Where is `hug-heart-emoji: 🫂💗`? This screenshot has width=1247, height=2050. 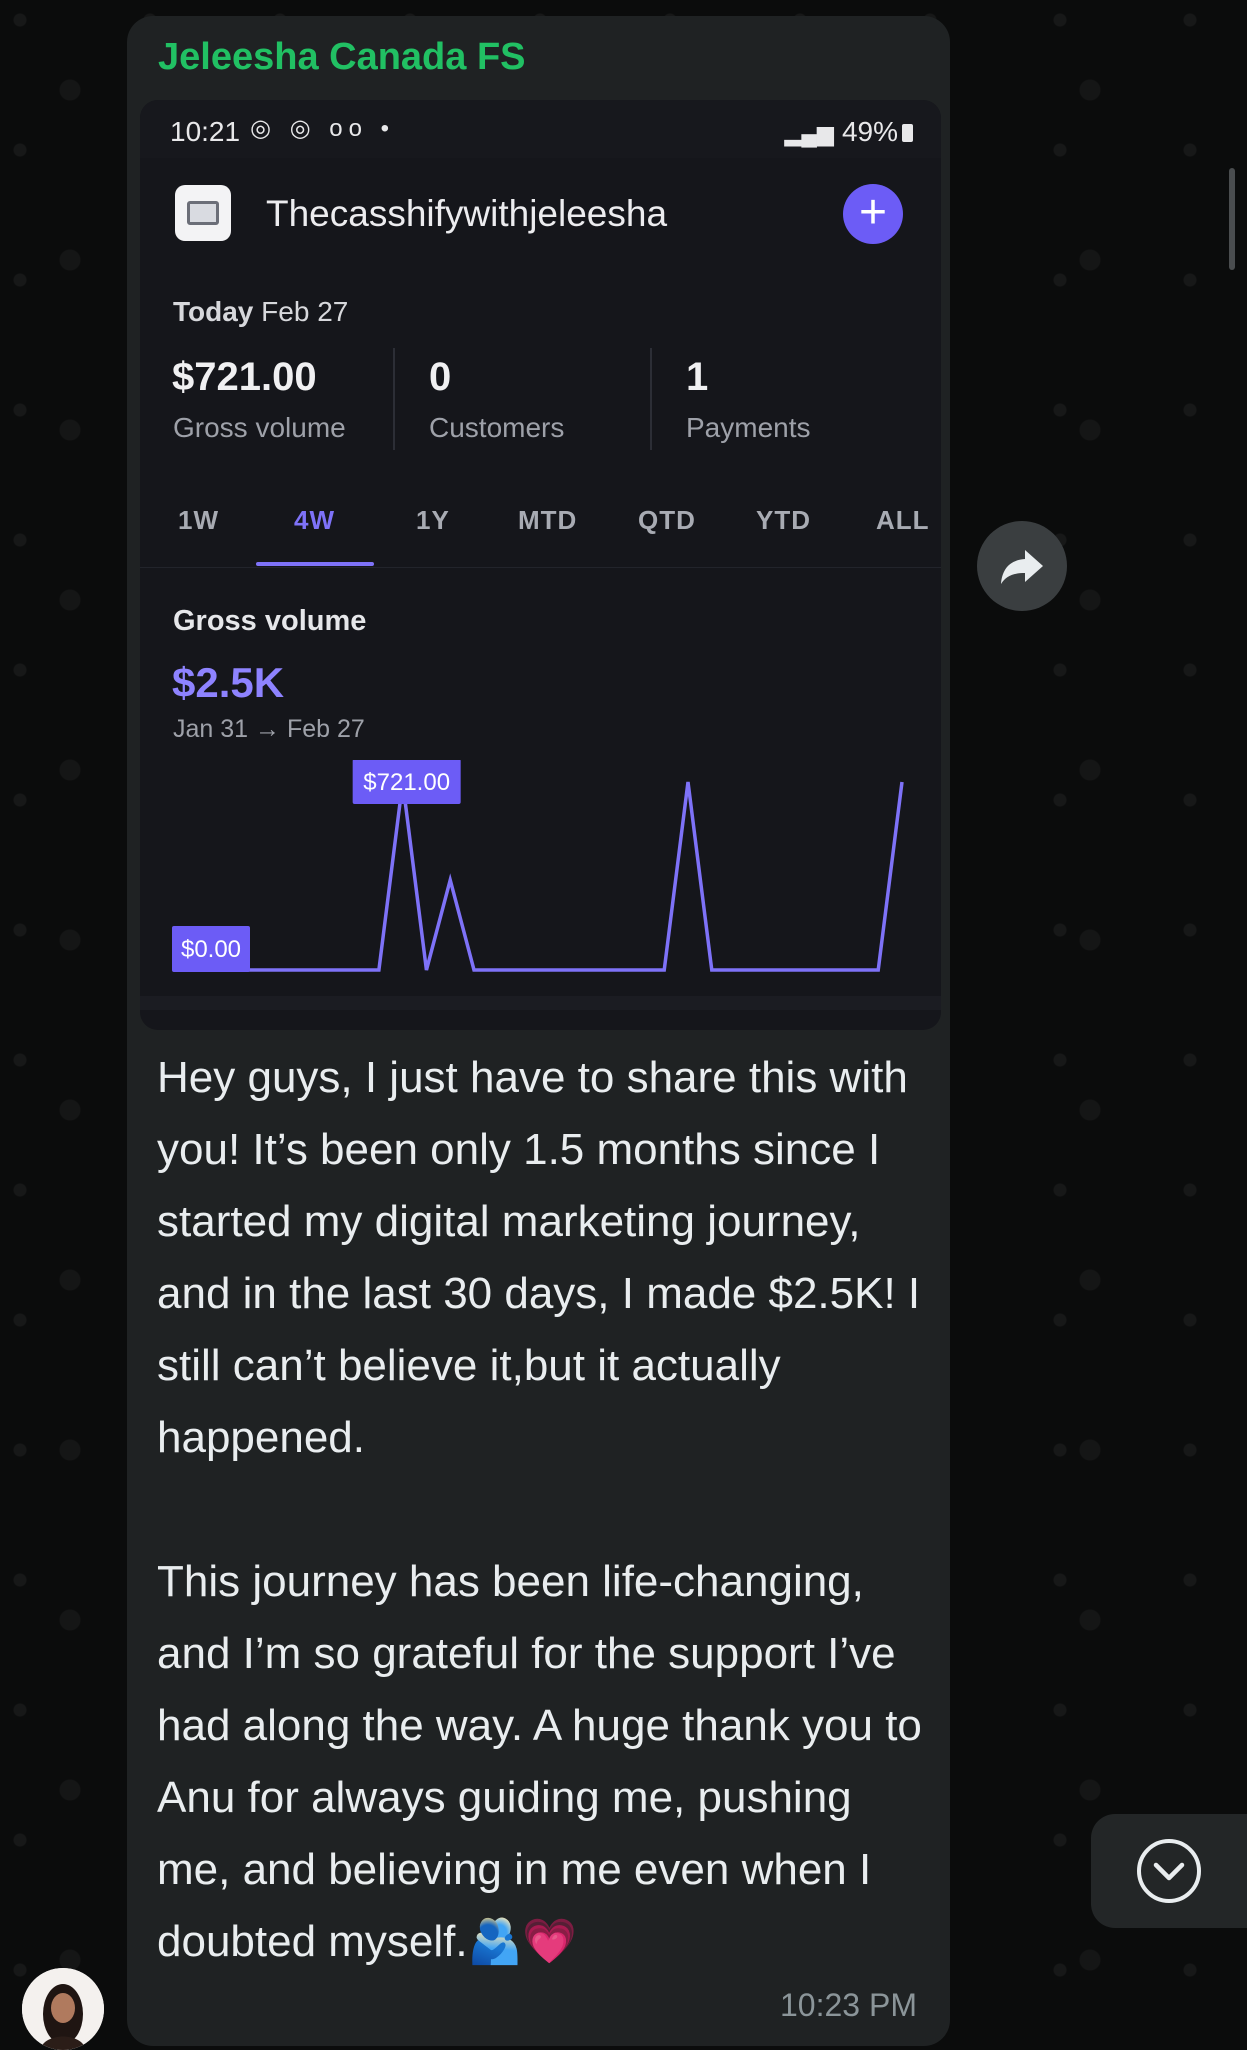
hug-heart-emoji: 🫂💗 is located at coordinates (522, 1941).